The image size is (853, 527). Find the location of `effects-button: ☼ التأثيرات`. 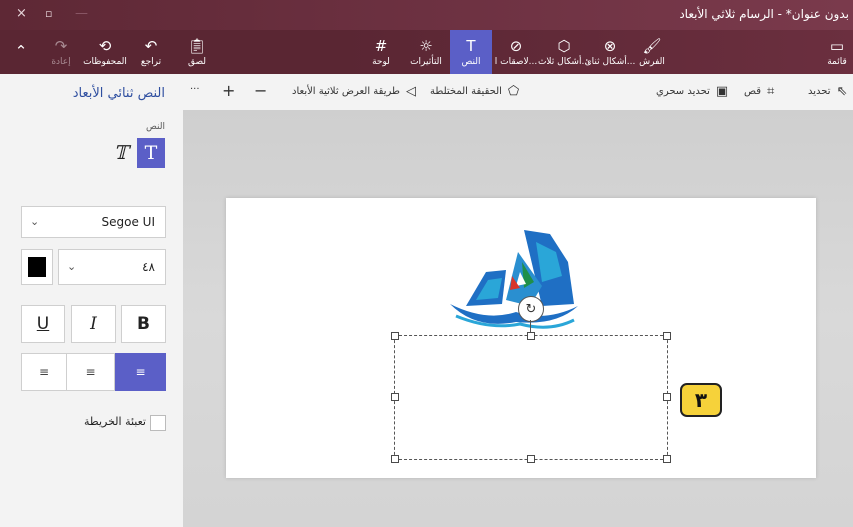

effects-button: ☼ التأثيرات is located at coordinates (426, 52).